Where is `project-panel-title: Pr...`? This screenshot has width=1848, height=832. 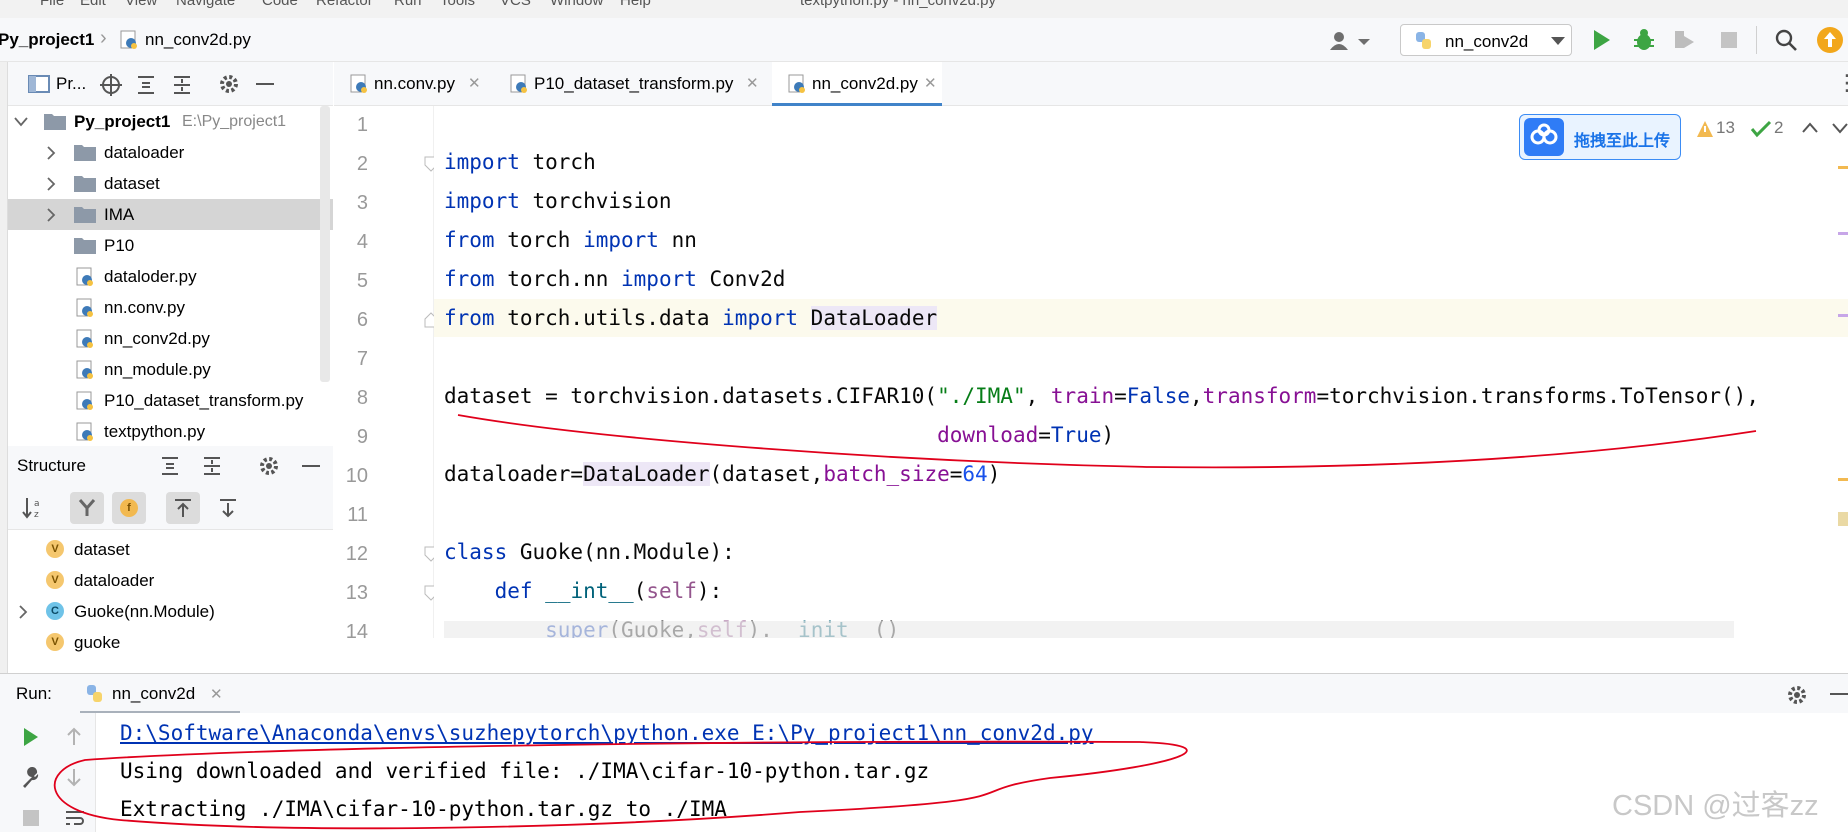 project-panel-title: Pr... is located at coordinates (71, 84).